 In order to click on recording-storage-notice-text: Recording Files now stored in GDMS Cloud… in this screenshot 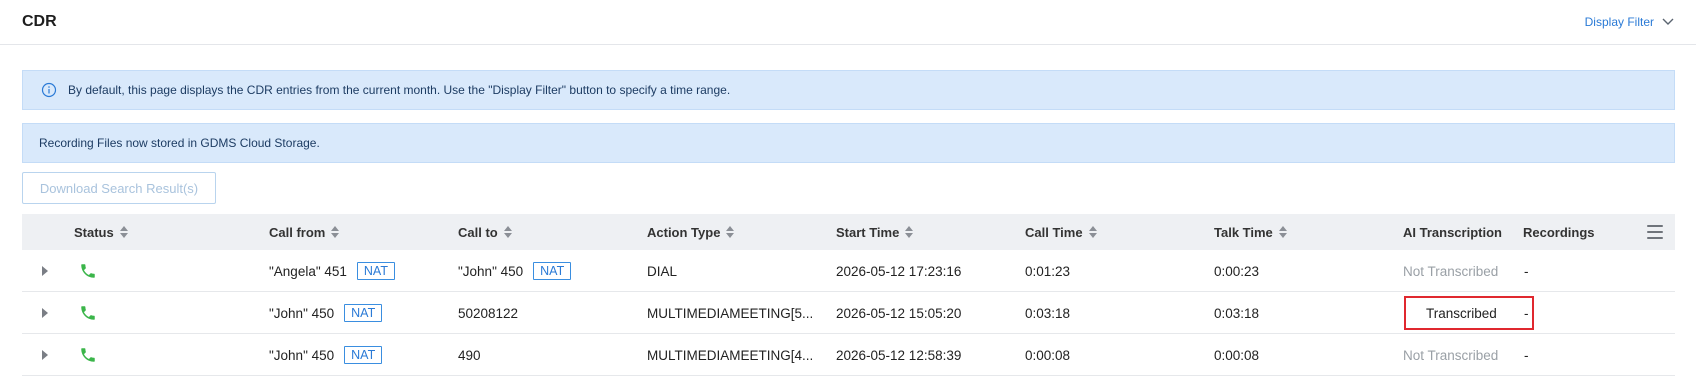, I will do `click(179, 143)`.